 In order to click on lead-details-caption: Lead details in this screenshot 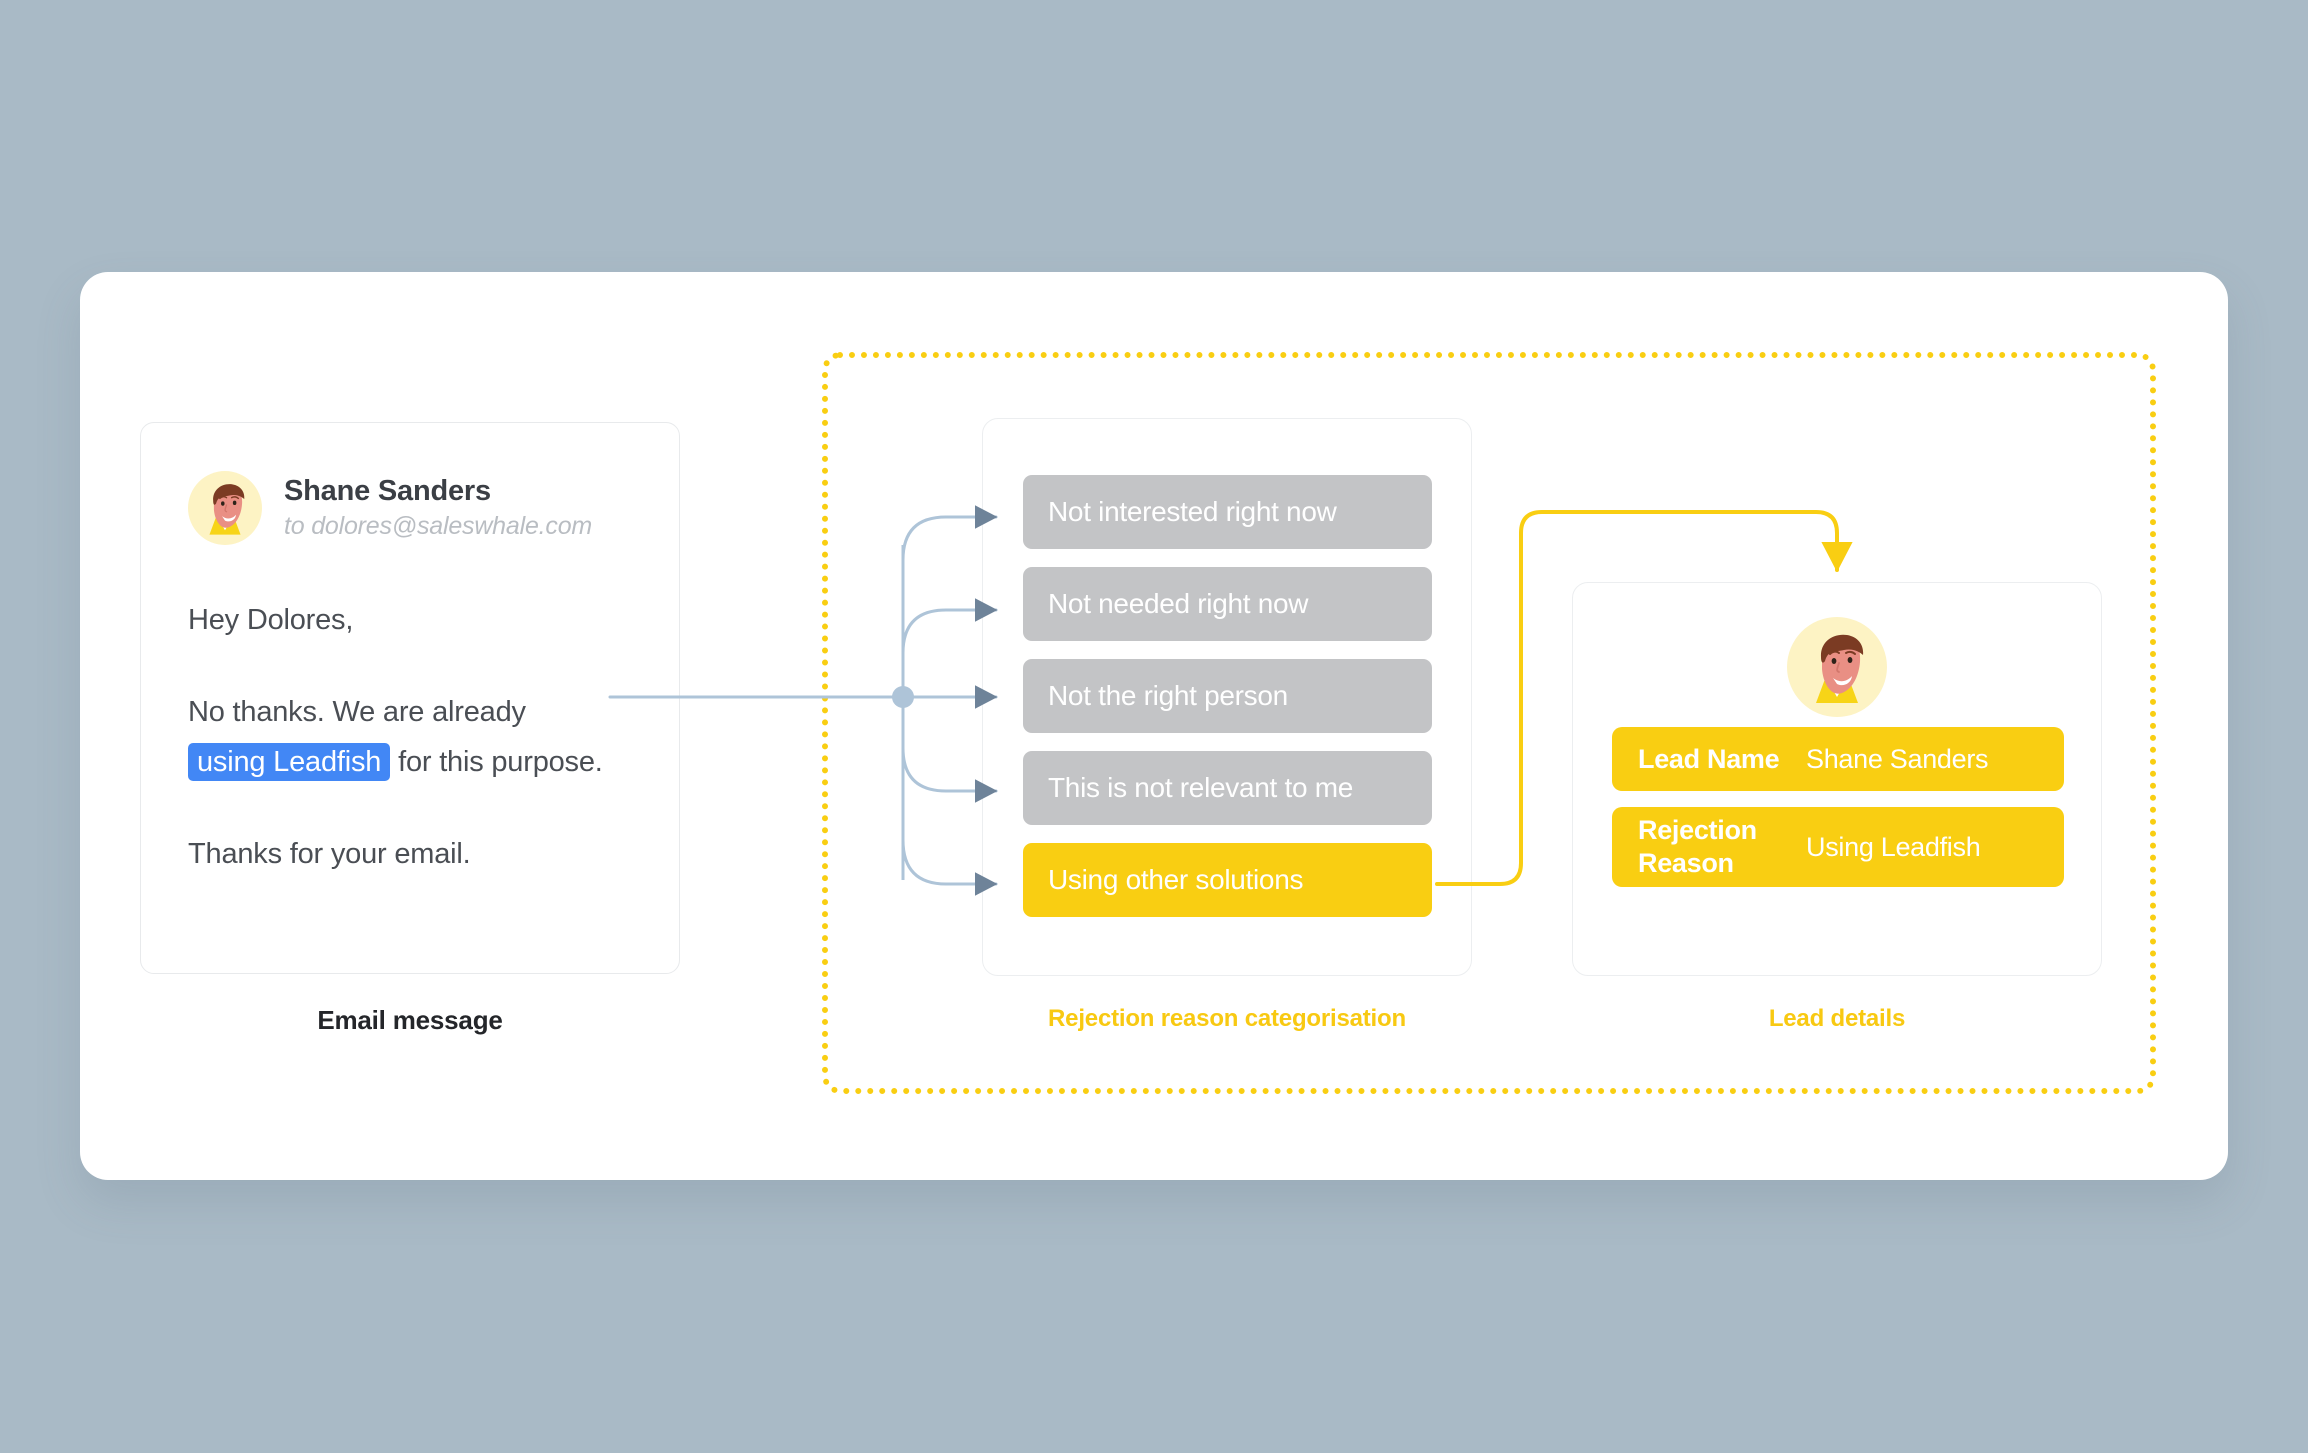, I will do `click(1837, 1018)`.